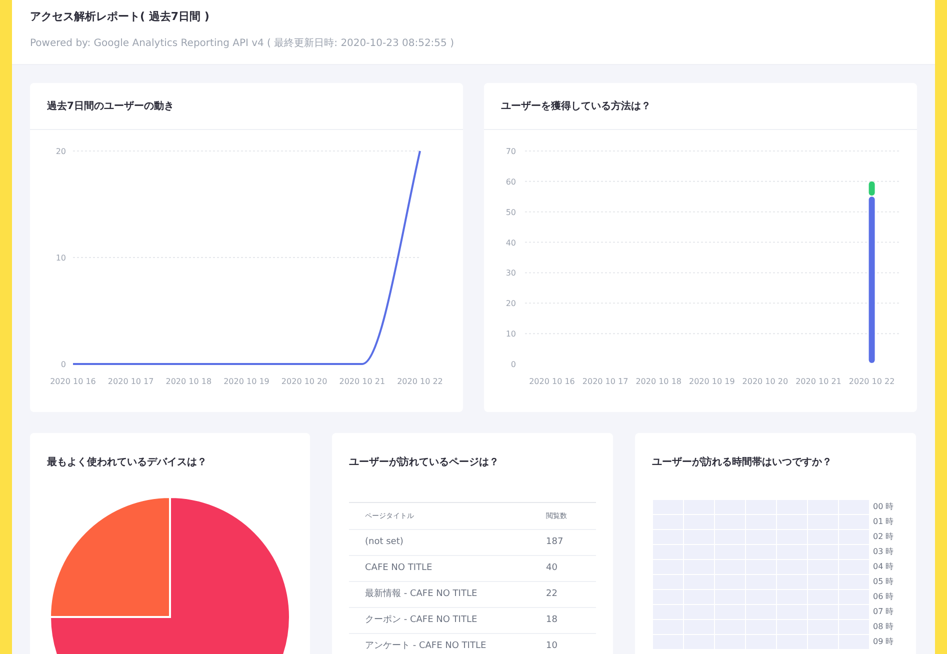 The image size is (947, 654). What do you see at coordinates (511, 181) in the screenshot?
I see `axis-tick-label: 60` at bounding box center [511, 181].